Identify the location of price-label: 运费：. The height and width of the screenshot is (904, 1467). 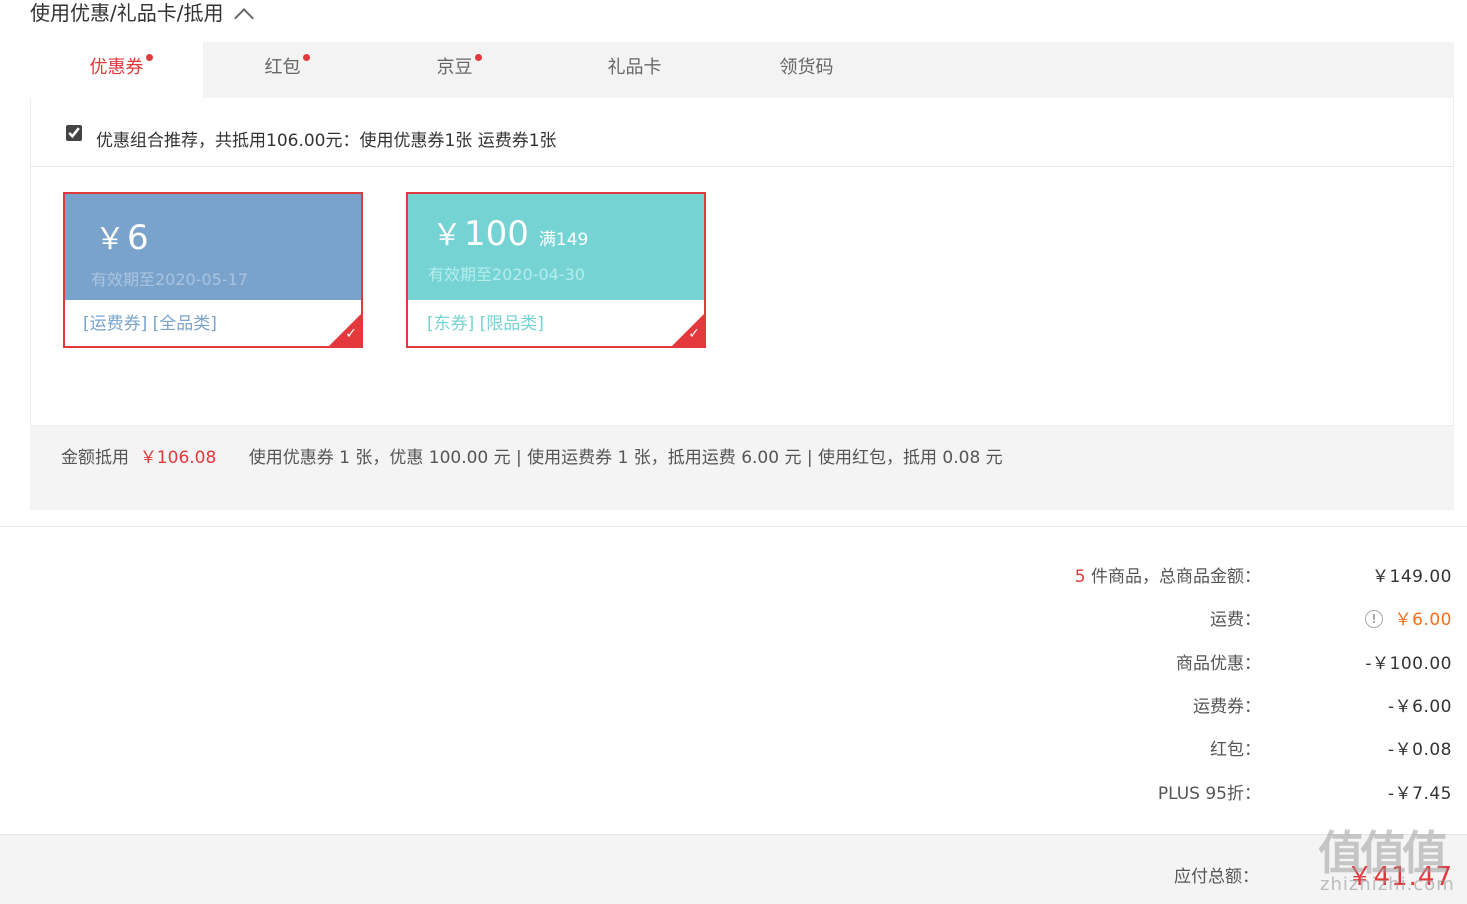
(1235, 620).